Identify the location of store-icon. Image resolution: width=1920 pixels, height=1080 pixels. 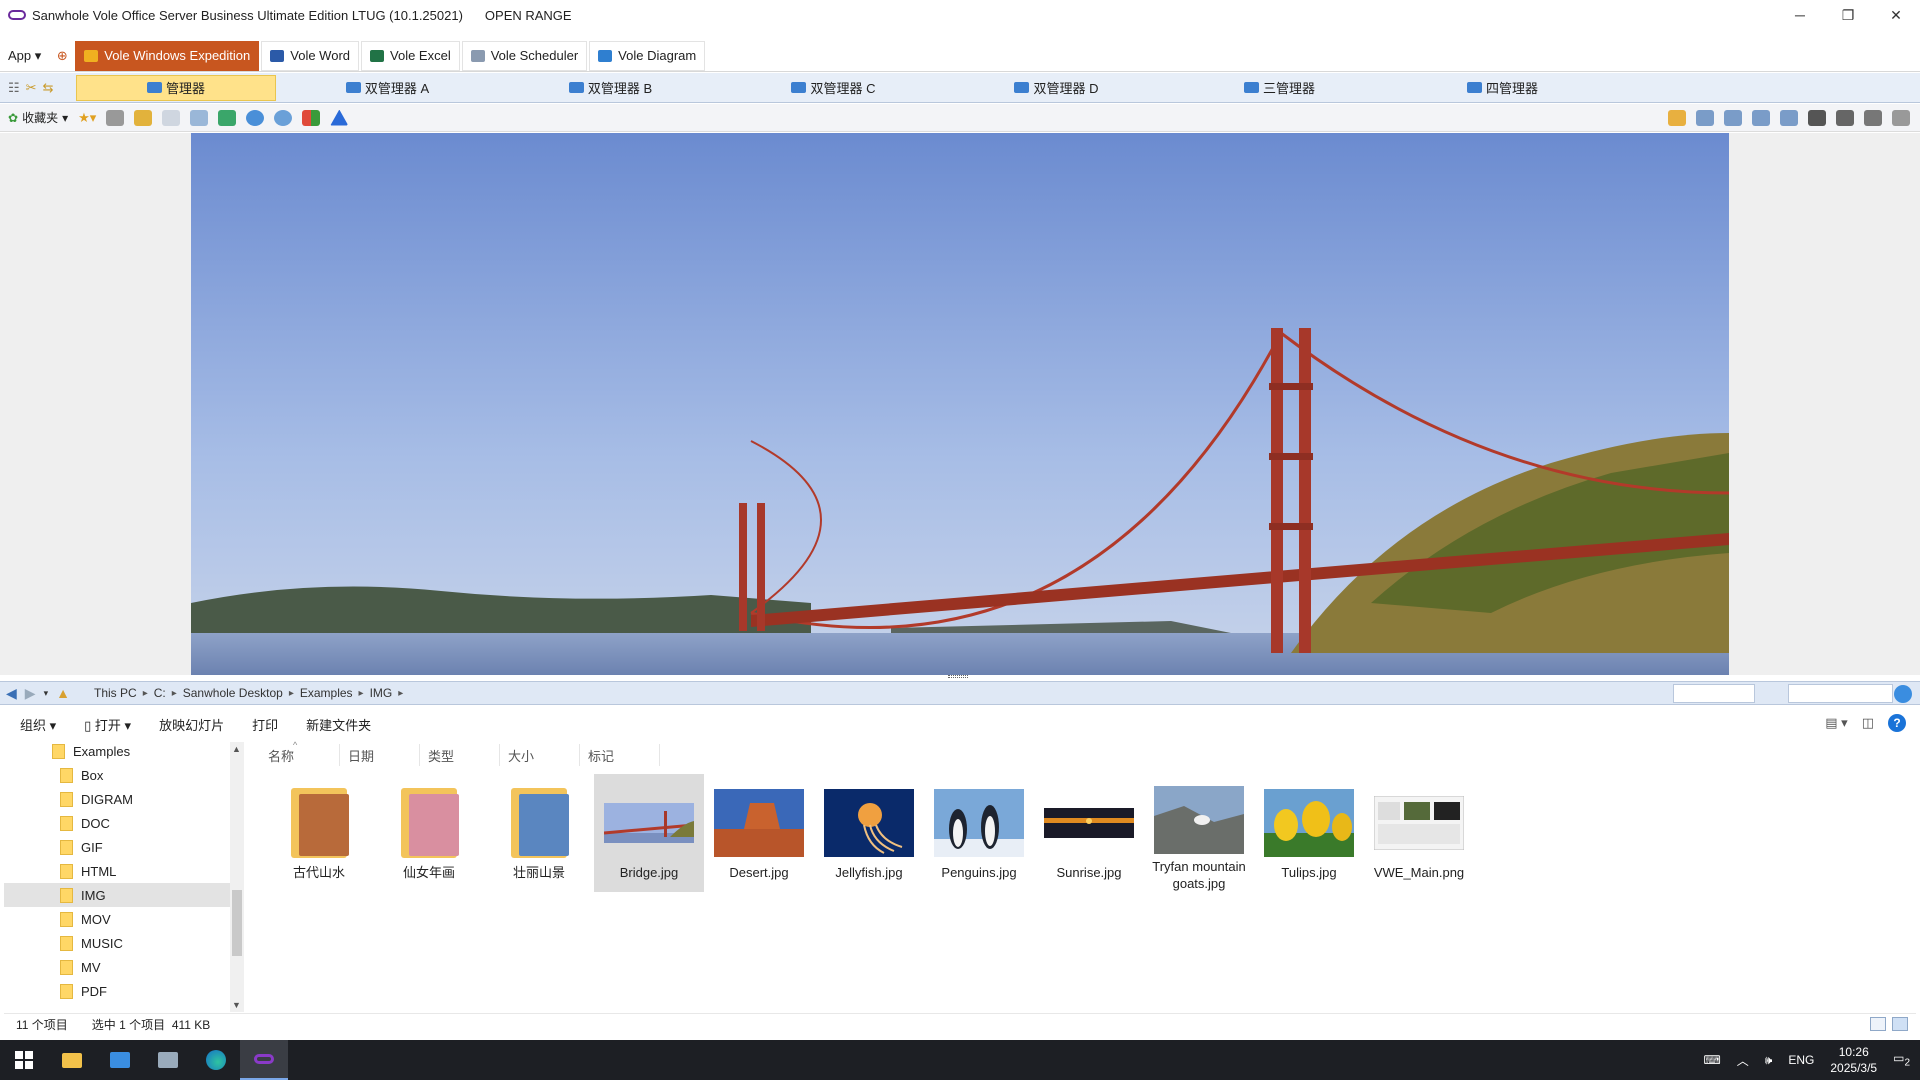
(120, 1060).